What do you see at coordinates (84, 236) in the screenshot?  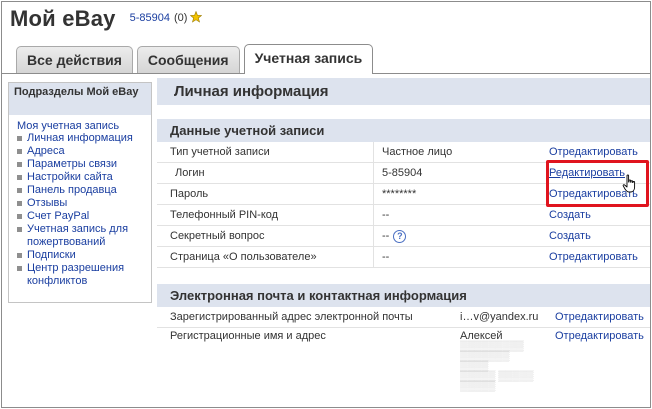 I see `sidebar-item-donations: Учетная запись для пожертвований` at bounding box center [84, 236].